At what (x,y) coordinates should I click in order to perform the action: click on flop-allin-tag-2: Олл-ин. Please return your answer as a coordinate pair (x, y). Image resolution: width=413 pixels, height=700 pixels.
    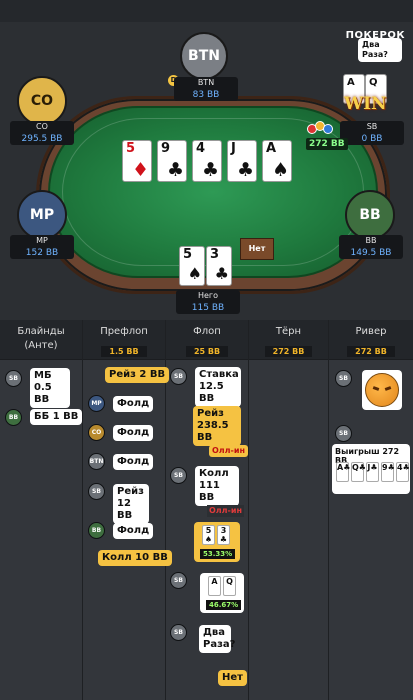
    Looking at the image, I should click on (225, 511).